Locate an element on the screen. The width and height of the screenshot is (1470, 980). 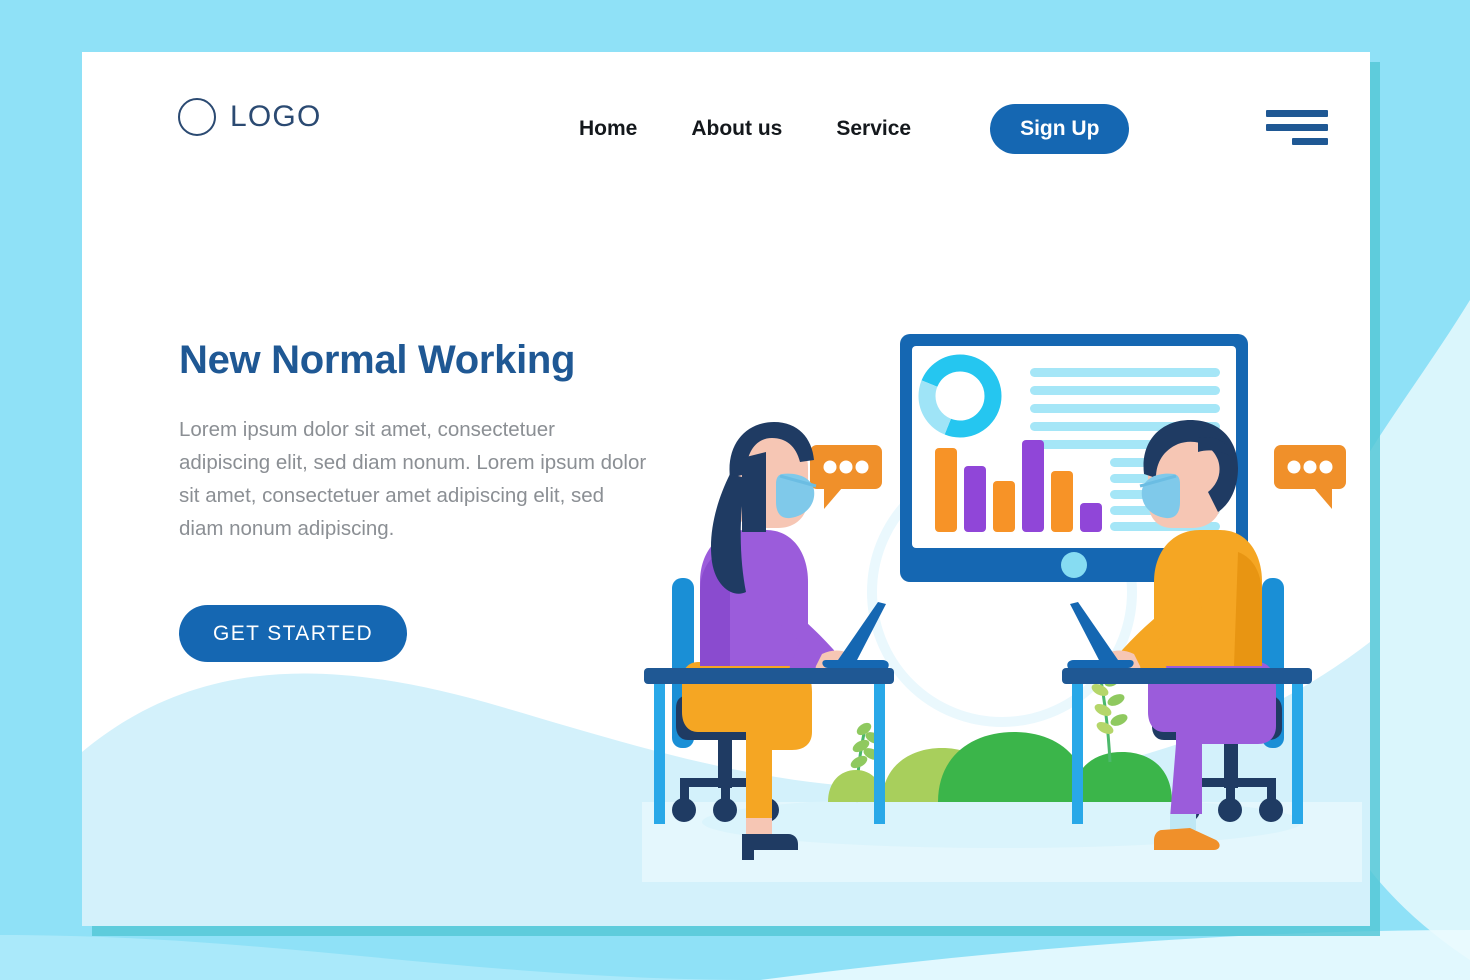
logo-circle-icon is located at coordinates (197, 117).